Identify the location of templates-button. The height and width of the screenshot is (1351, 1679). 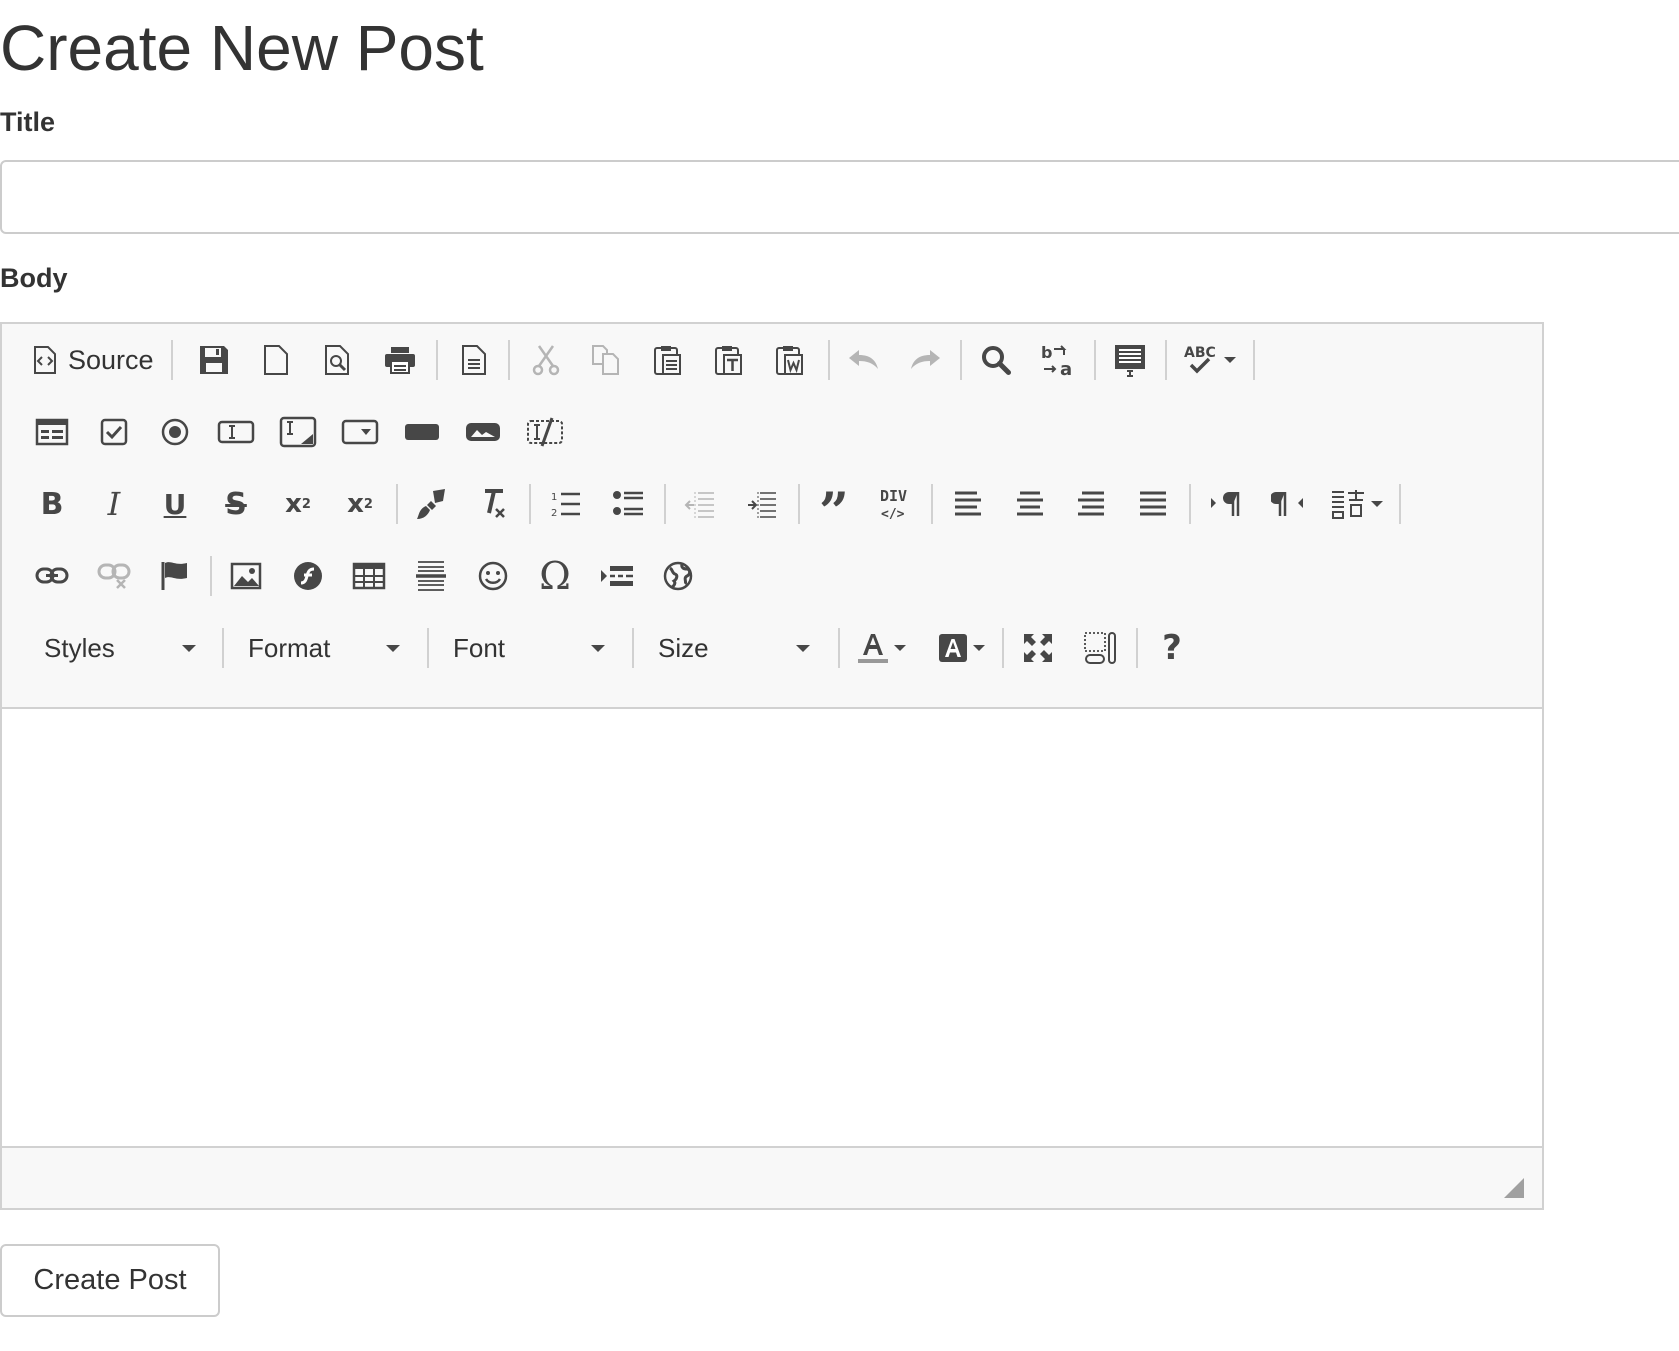
(474, 360).